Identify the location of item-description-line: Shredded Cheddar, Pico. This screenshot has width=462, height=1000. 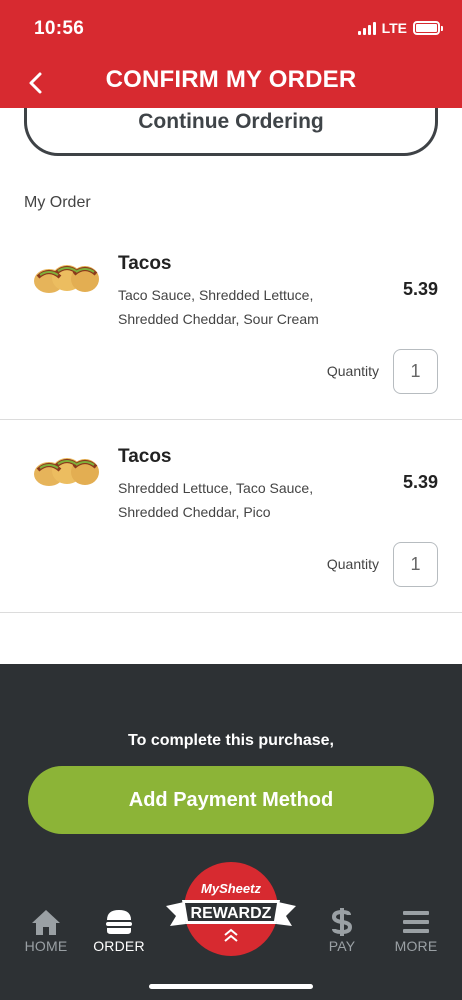
(194, 512).